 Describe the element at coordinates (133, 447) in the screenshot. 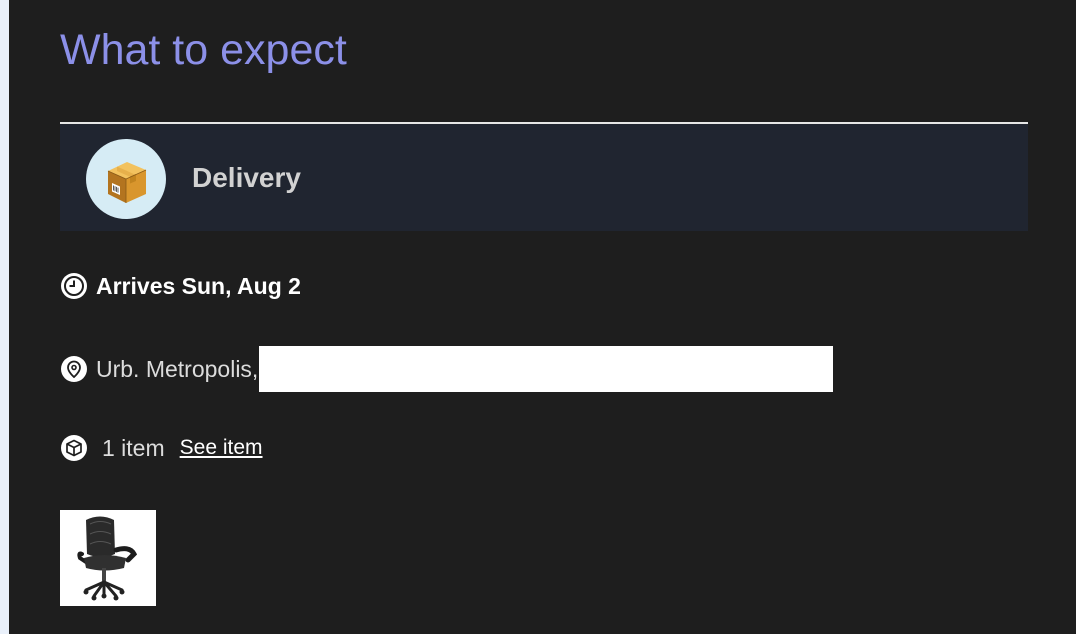

I see `item-count: 1 item` at that location.